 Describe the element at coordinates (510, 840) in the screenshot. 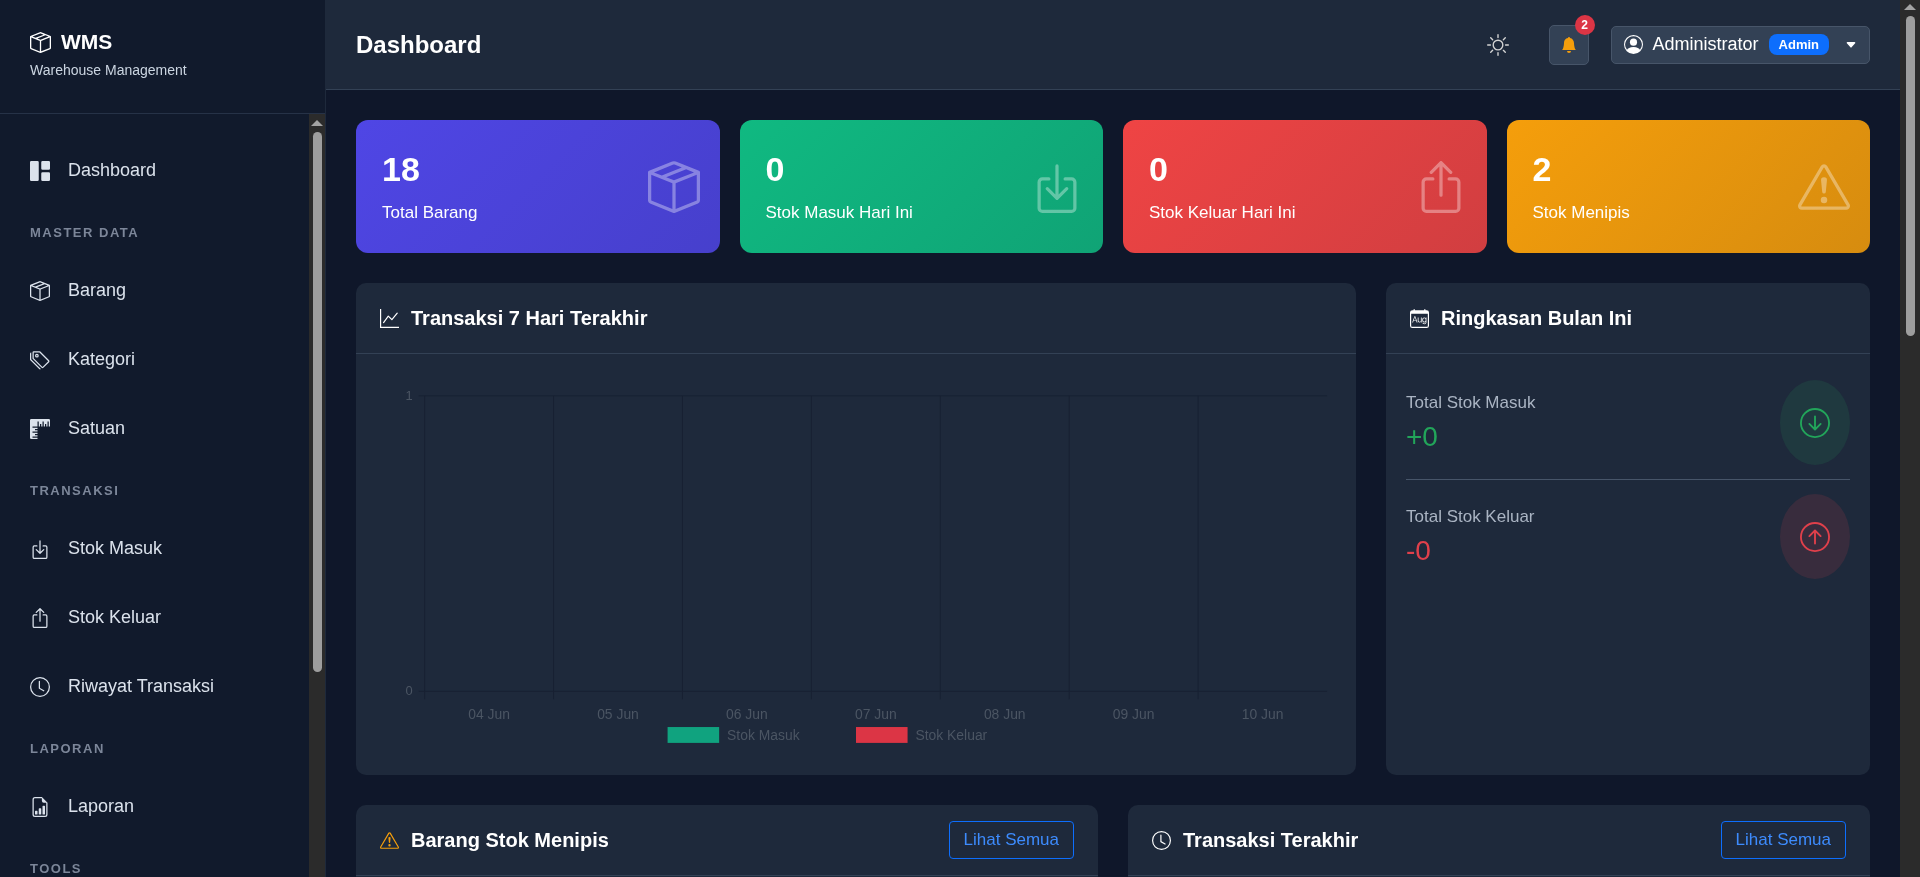

I see `panel-title: Barang Stok Menipis` at that location.